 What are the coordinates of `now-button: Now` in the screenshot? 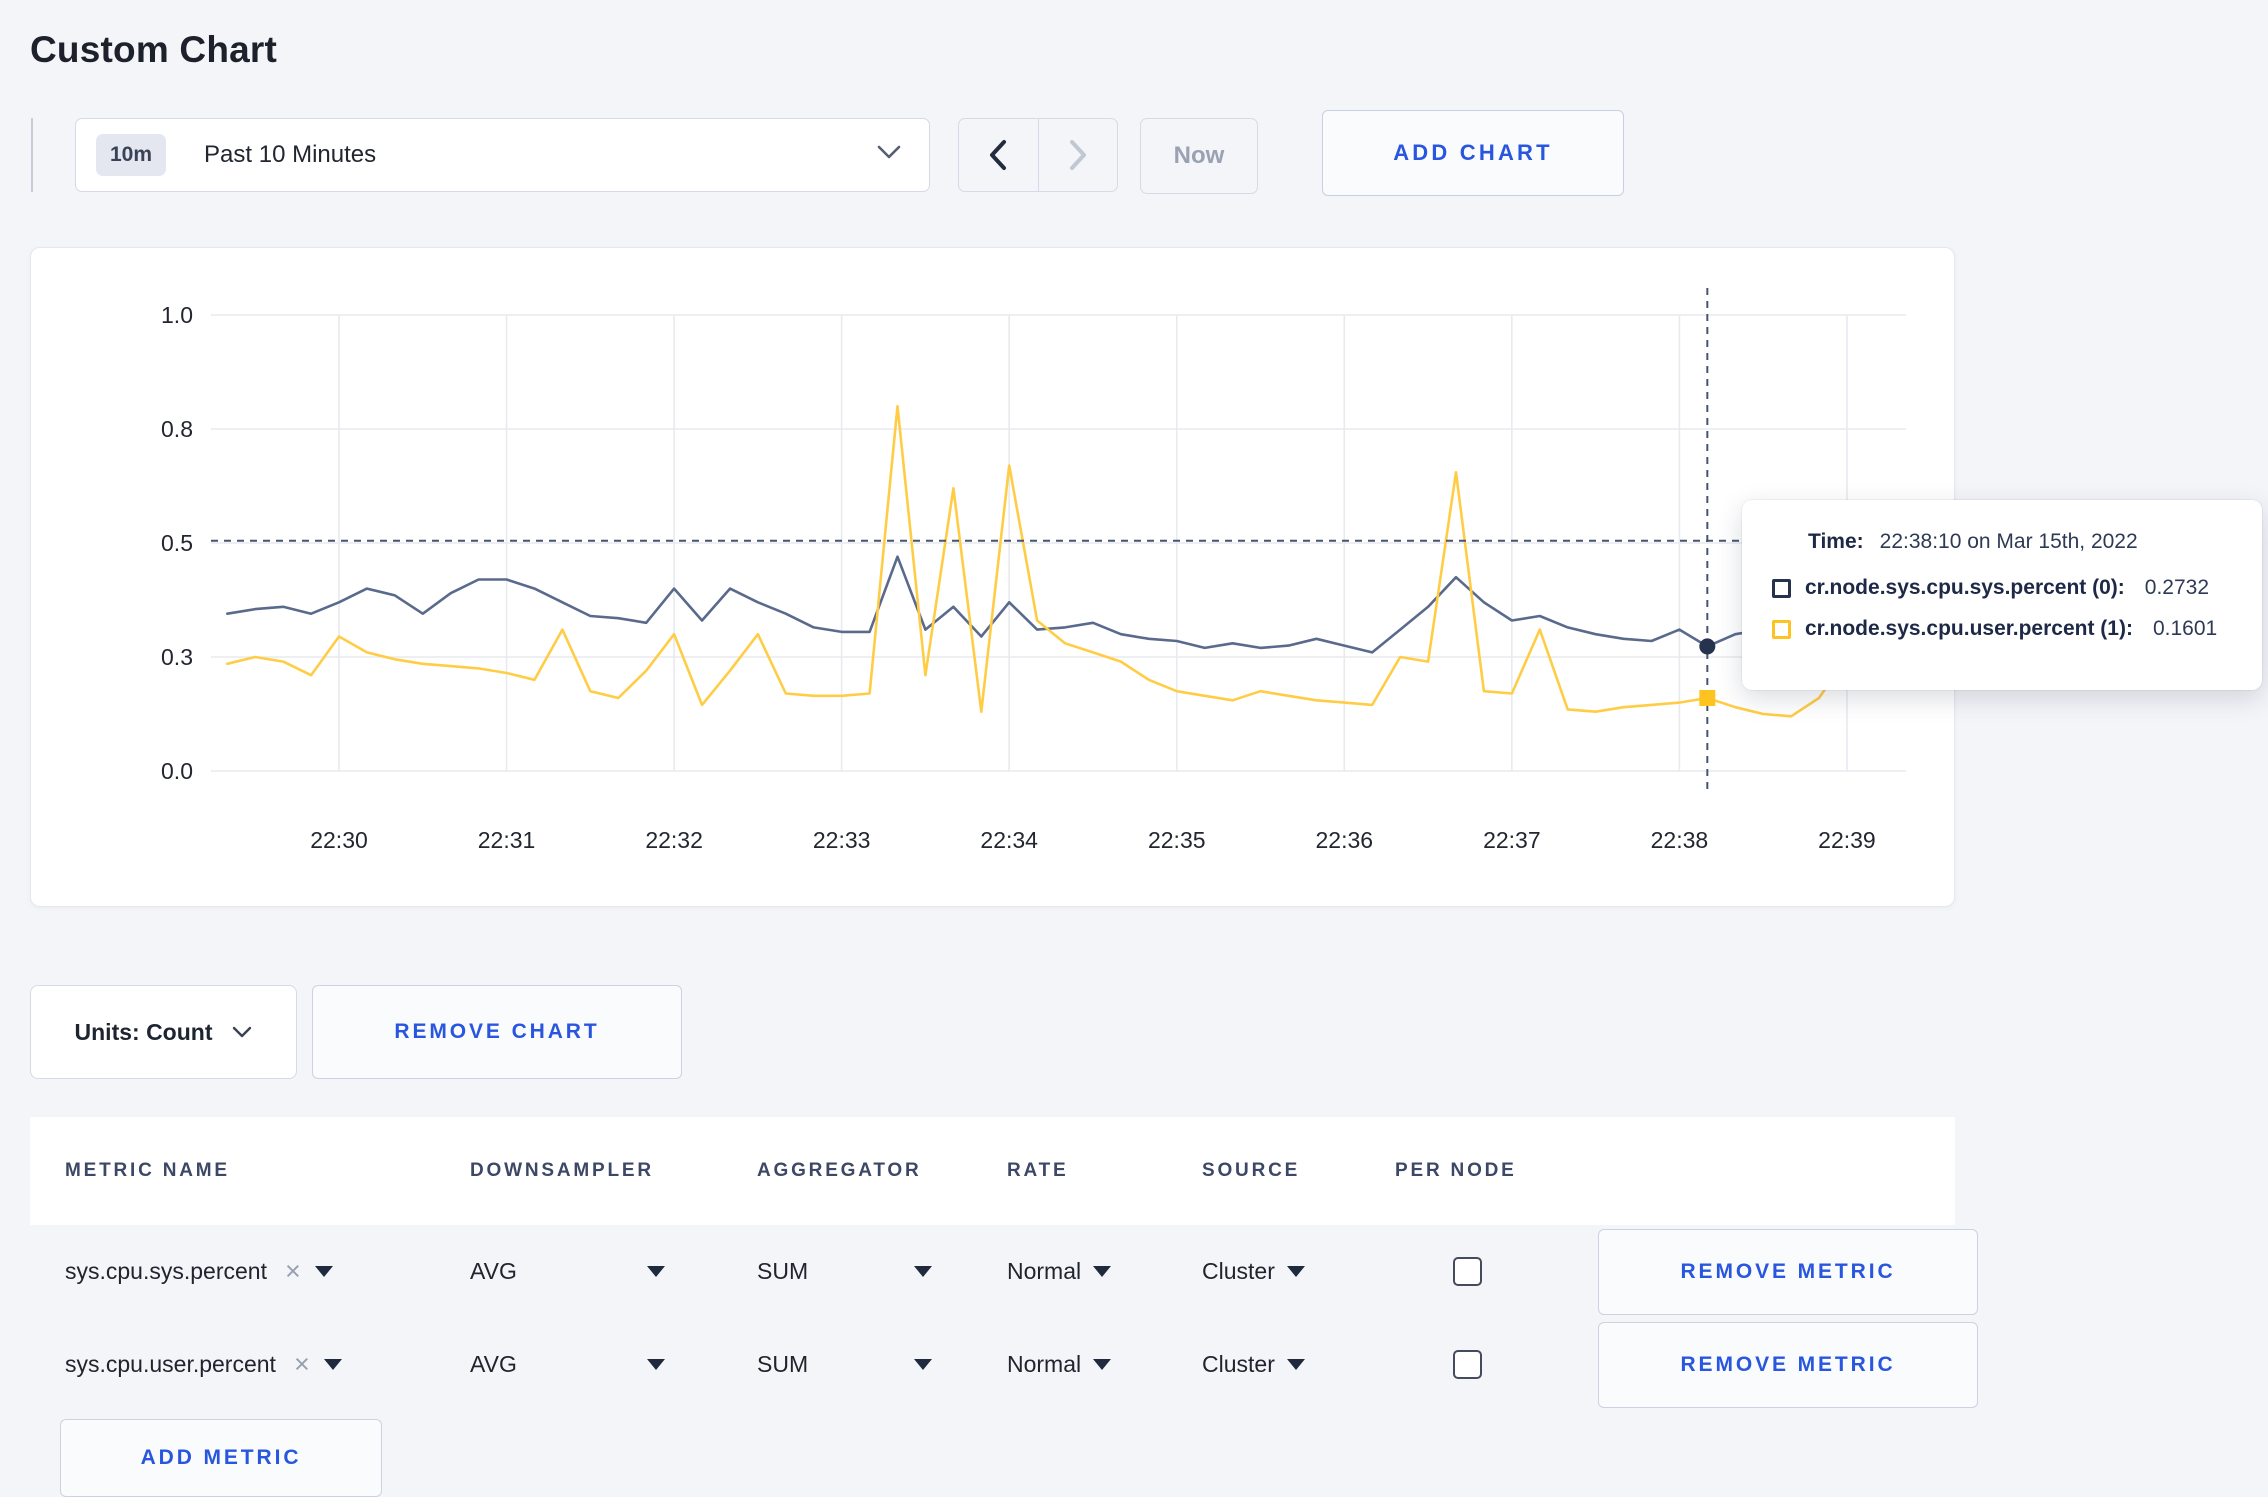 It's located at (1199, 156).